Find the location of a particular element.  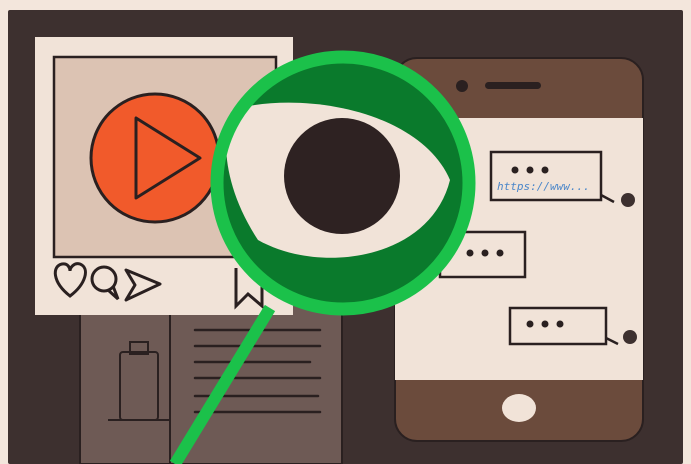

phone-camera is located at coordinates (462, 86).